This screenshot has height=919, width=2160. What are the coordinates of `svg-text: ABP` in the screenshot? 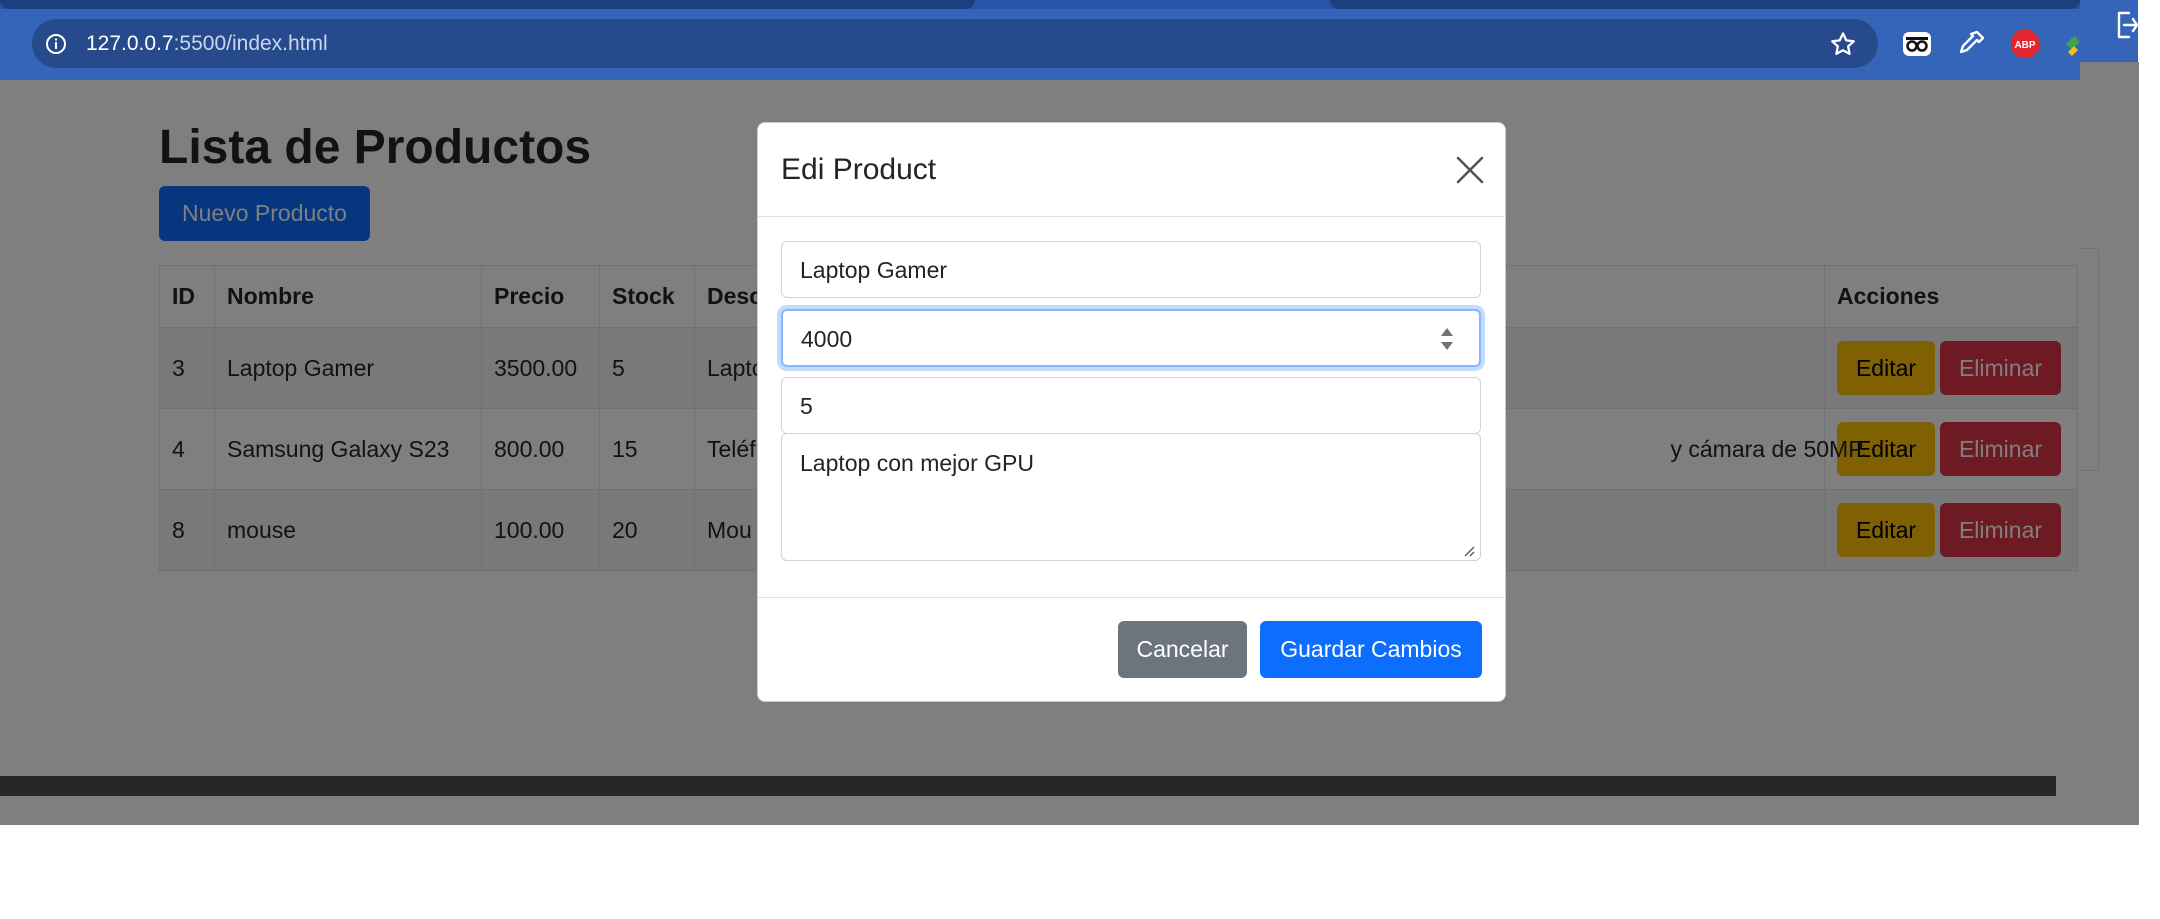 It's located at (2024, 45).